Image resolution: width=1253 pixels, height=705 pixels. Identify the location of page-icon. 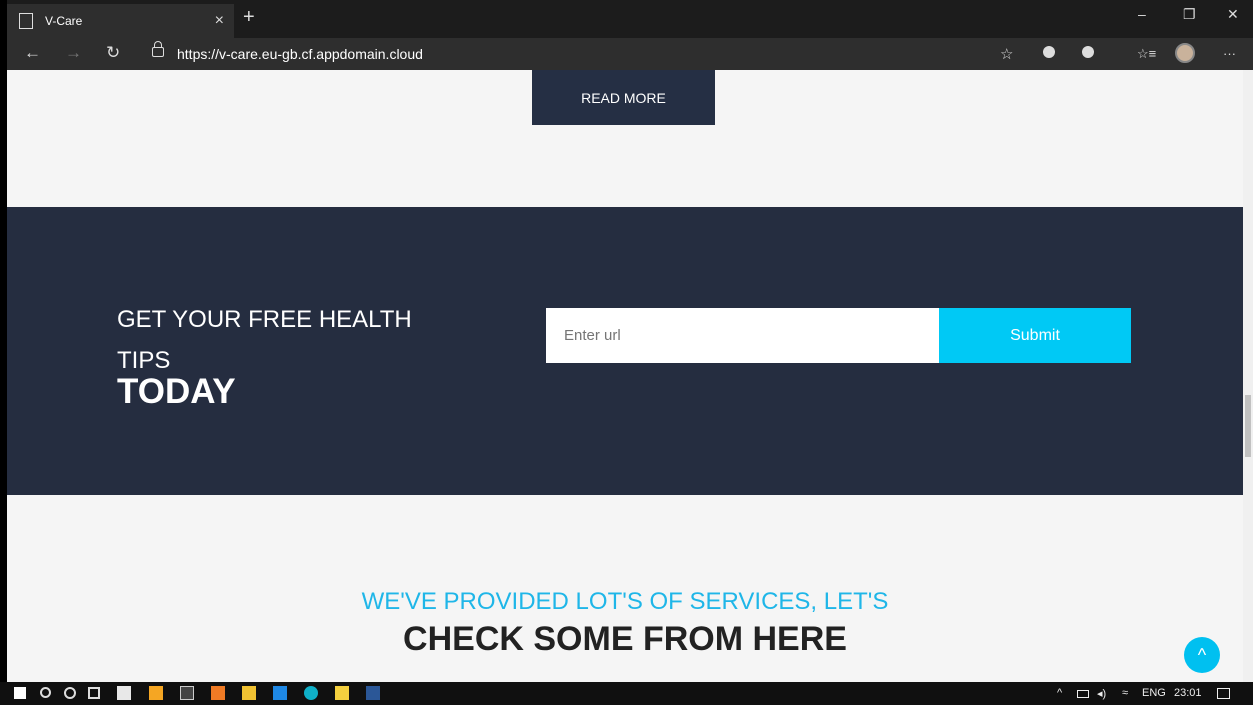
(26, 21).